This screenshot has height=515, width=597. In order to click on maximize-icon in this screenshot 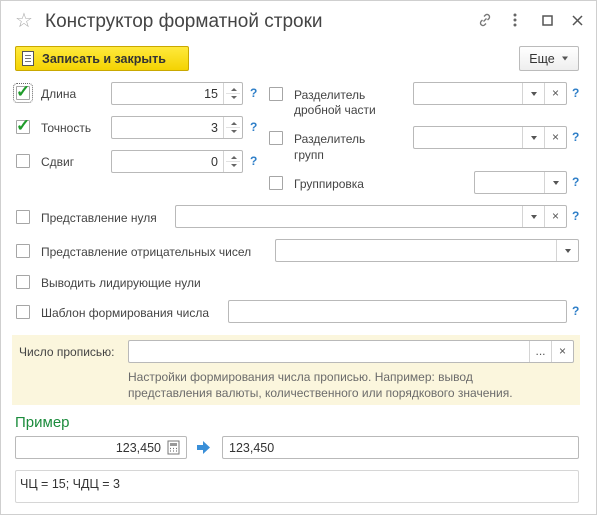, I will do `click(547, 20)`.